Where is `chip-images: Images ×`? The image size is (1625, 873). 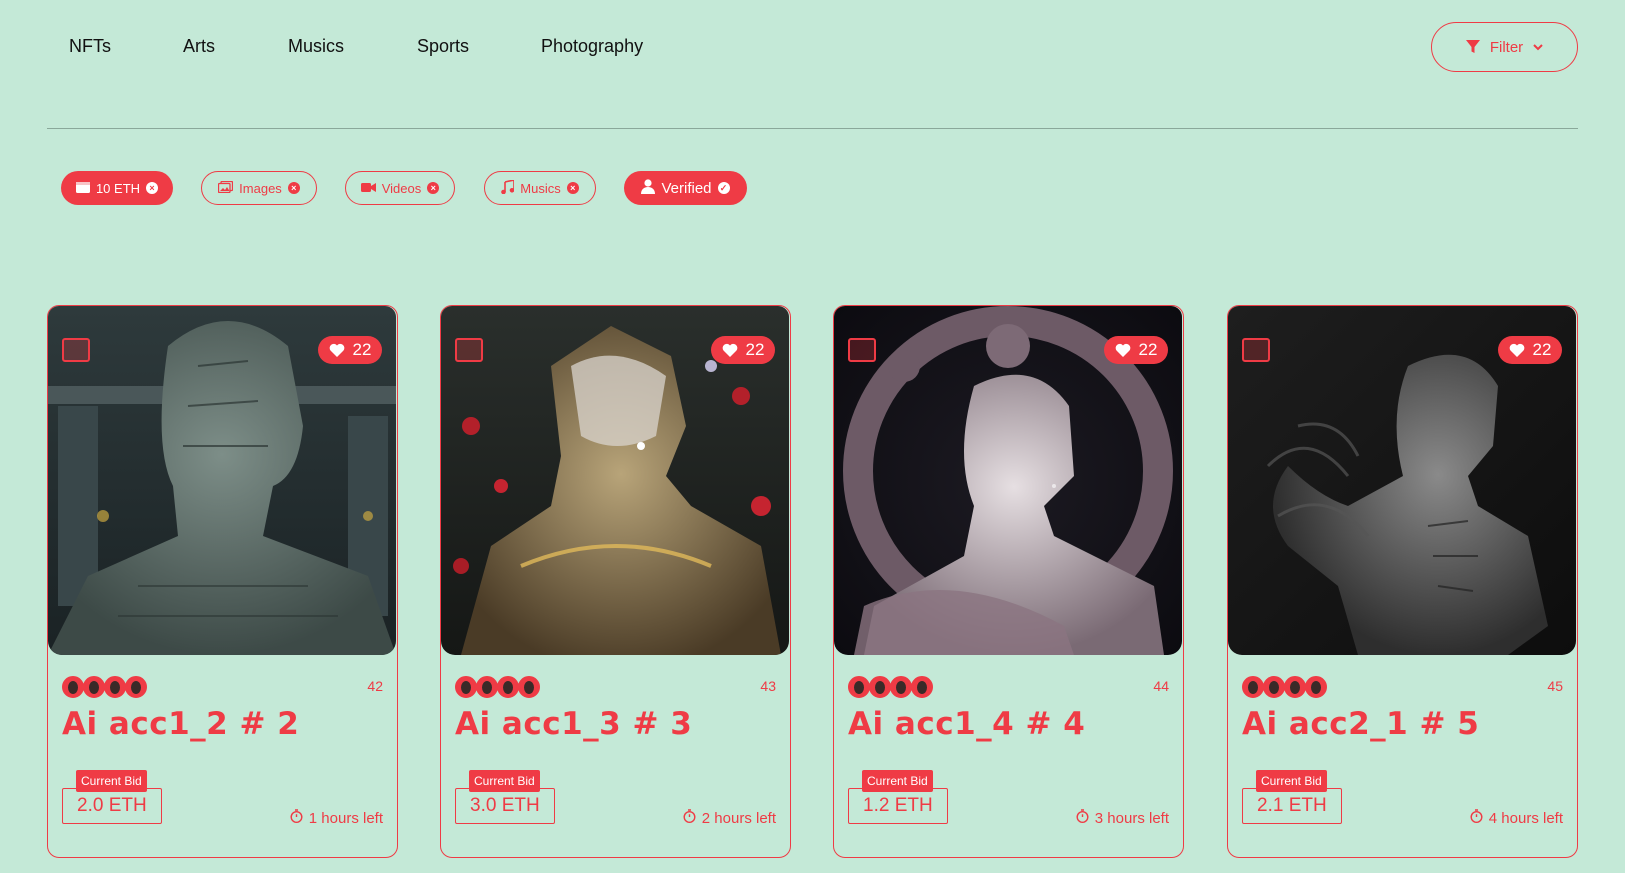
chip-images: Images × is located at coordinates (259, 188).